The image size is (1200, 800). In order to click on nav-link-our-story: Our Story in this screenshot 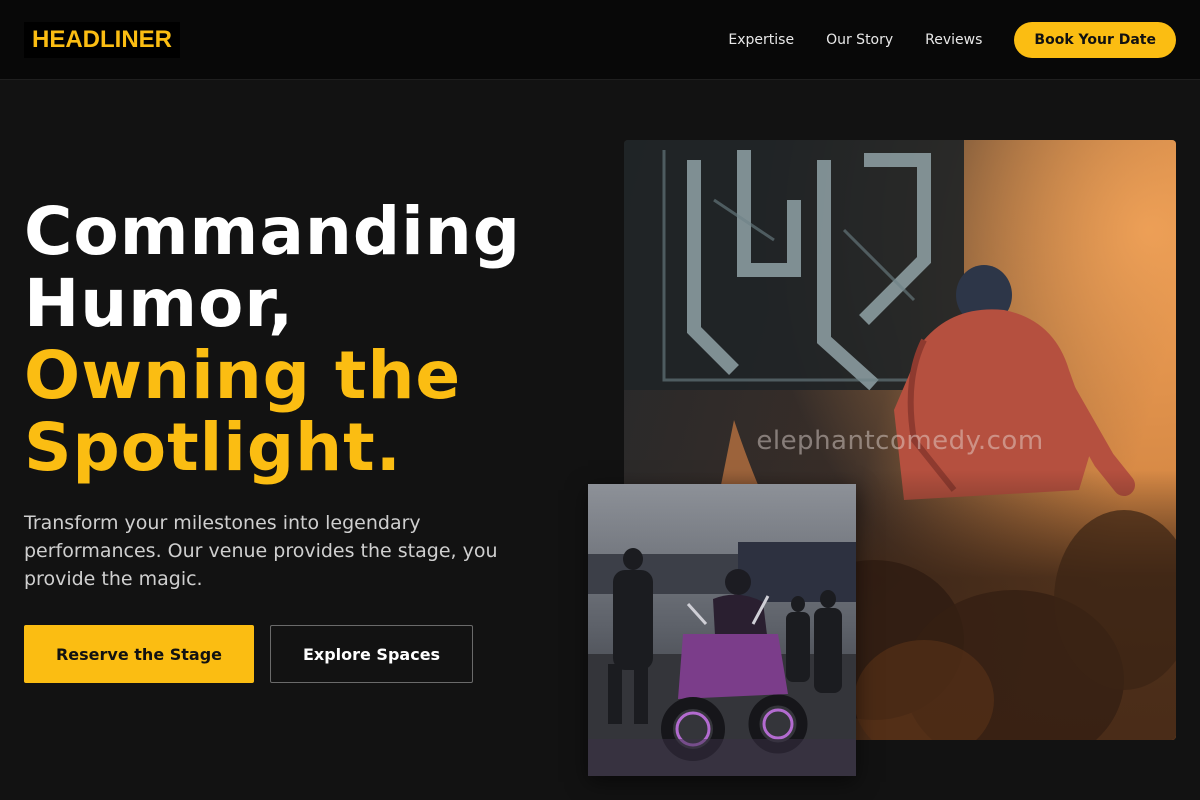, I will do `click(859, 40)`.